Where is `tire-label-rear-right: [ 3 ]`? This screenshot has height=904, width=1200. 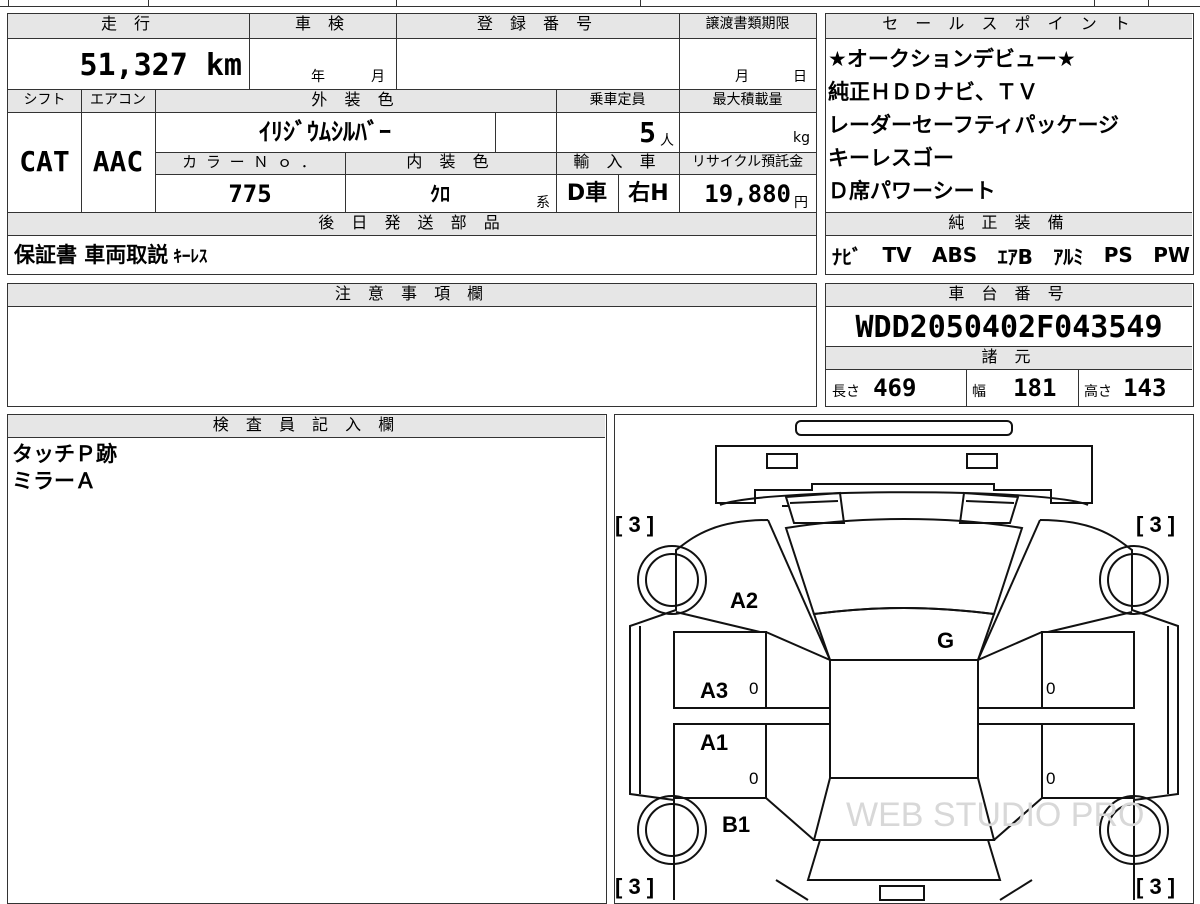
tire-label-rear-right: [ 3 ] is located at coordinates (1155, 886).